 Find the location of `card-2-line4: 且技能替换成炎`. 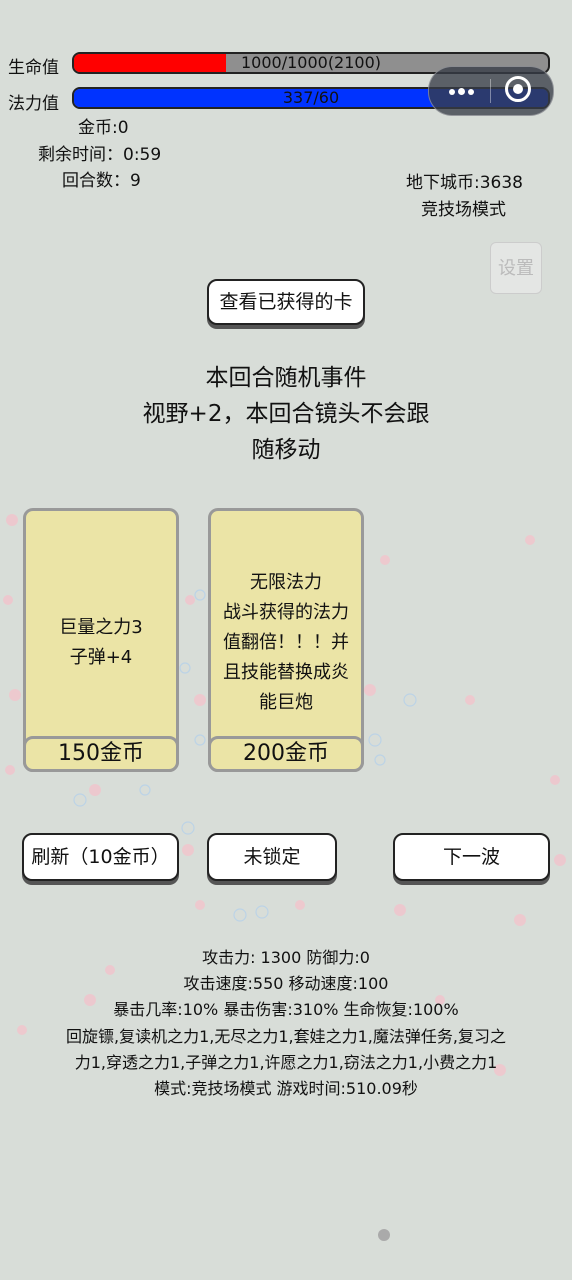

card-2-line4: 且技能替换成炎 is located at coordinates (286, 672).